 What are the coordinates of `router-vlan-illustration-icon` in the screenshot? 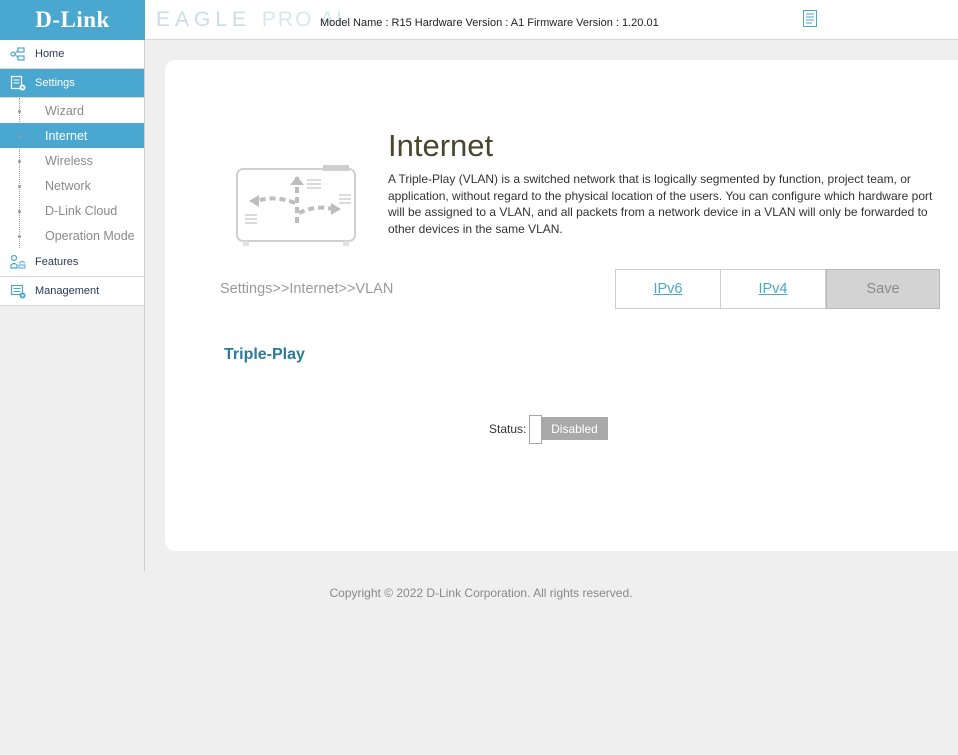 It's located at (296, 205).